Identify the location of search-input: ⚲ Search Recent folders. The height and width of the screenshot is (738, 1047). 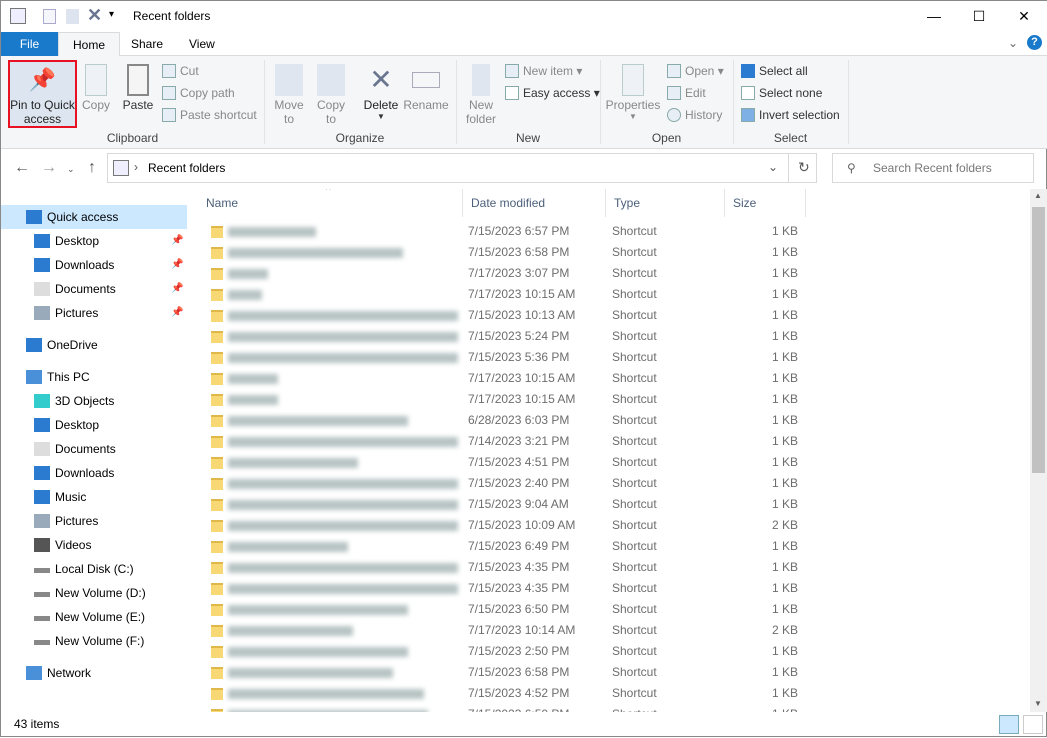
(933, 168).